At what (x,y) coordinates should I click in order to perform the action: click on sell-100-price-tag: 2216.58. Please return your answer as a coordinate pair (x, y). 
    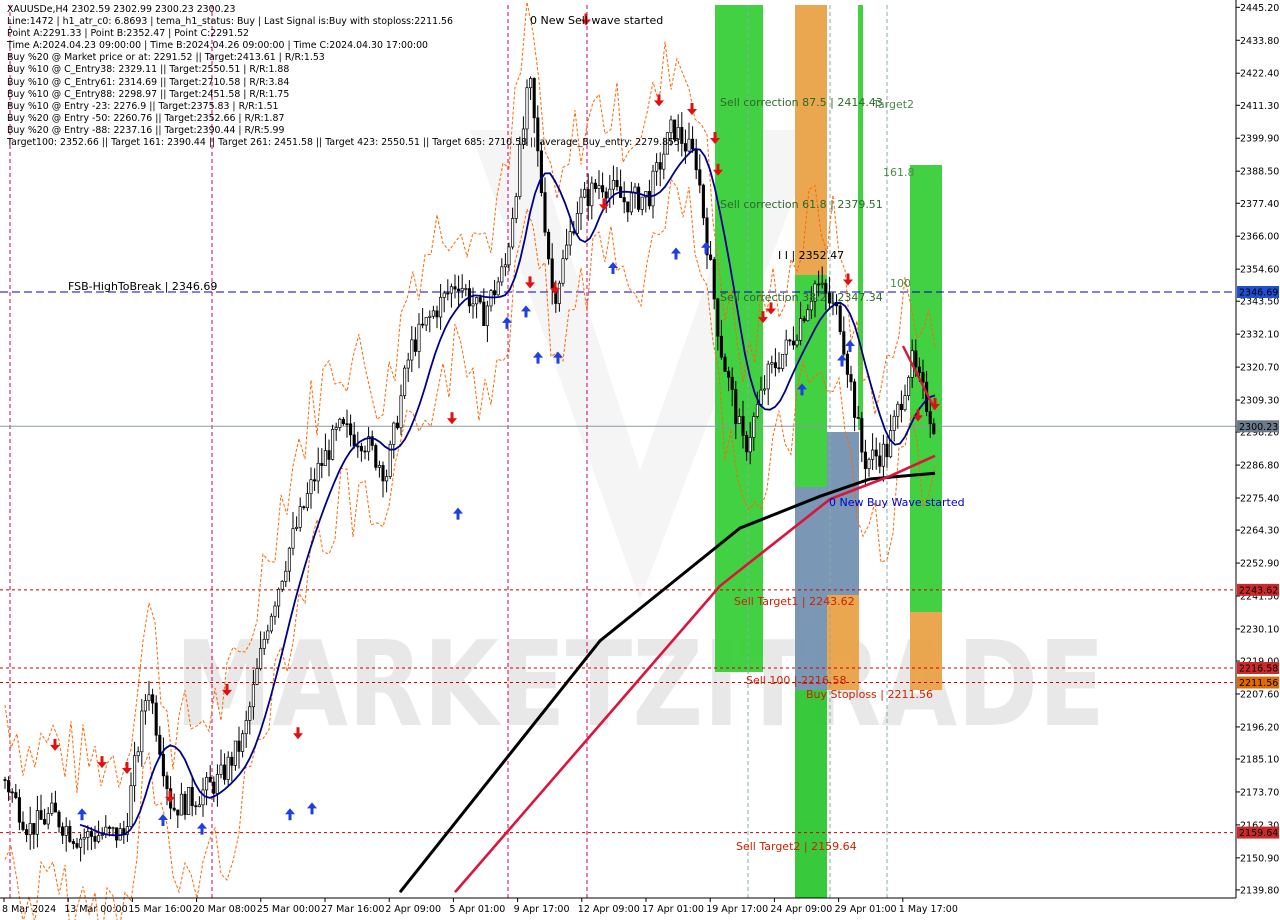
    Looking at the image, I should click on (1258, 669).